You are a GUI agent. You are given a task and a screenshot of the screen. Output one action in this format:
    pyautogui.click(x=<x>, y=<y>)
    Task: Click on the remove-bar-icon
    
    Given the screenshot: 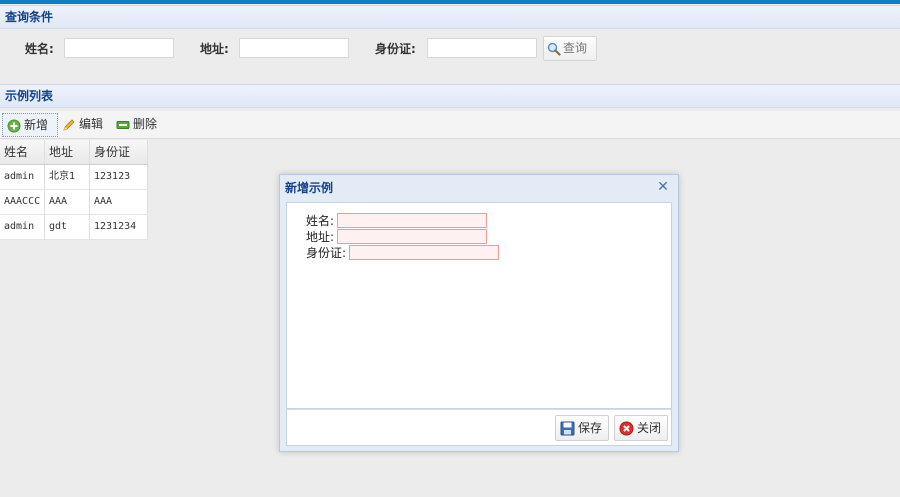 What is the action you would take?
    pyautogui.click(x=123, y=124)
    